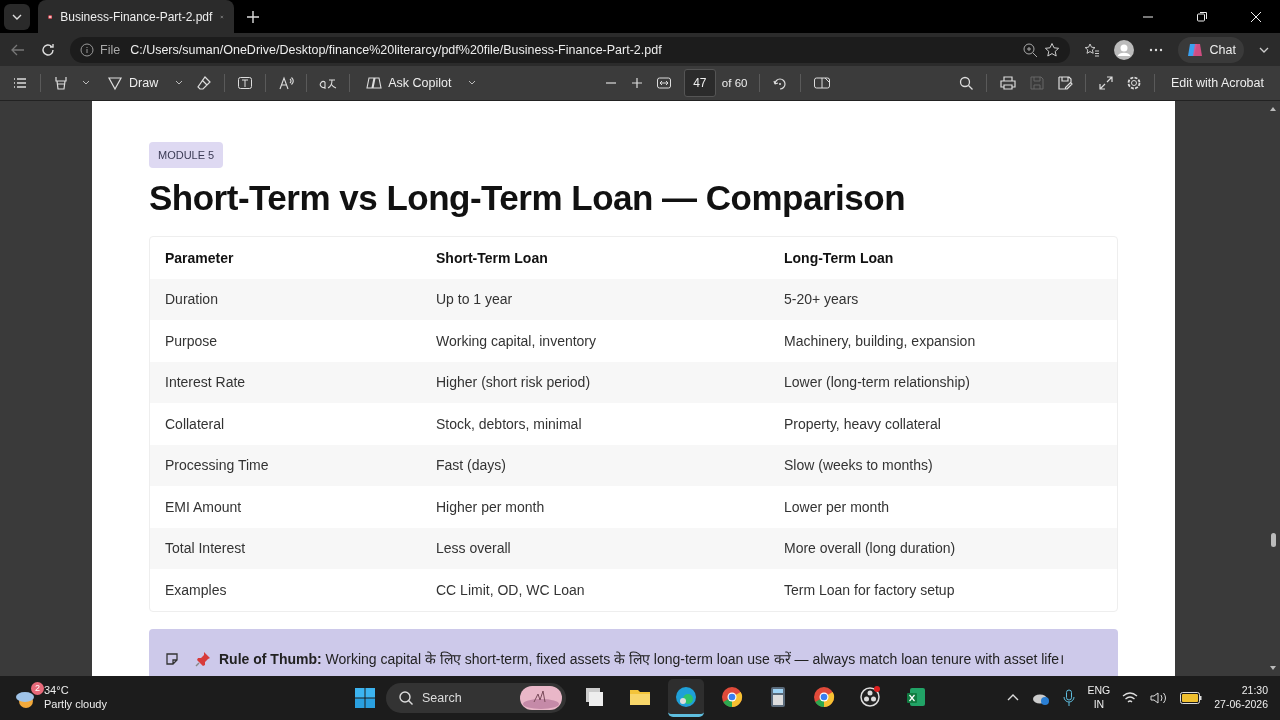 Image resolution: width=1280 pixels, height=720 pixels. Describe the element at coordinates (822, 83) in the screenshot. I see `page-view-icon` at that location.